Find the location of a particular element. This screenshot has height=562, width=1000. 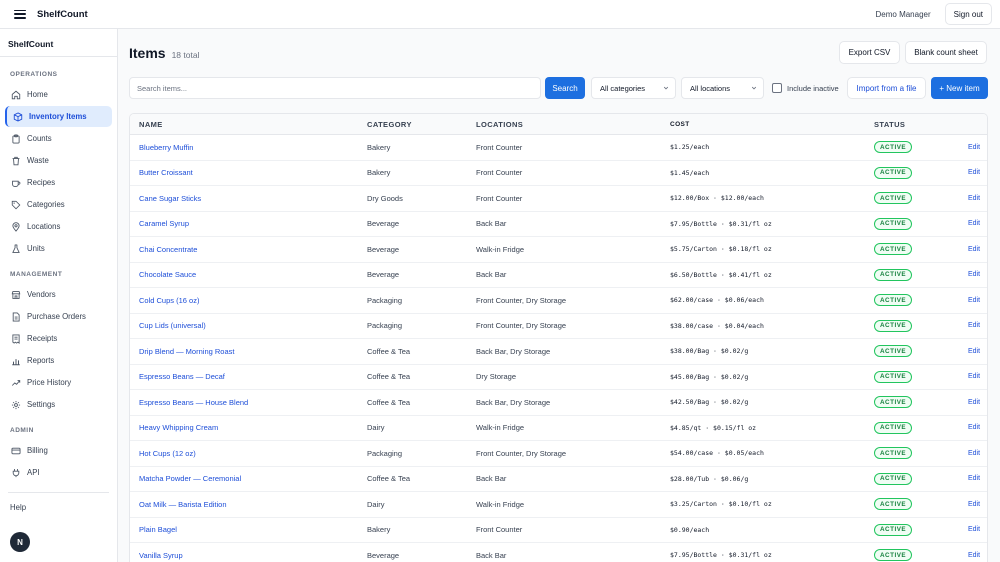

sidebar-item-home: Home is located at coordinates (58, 94).